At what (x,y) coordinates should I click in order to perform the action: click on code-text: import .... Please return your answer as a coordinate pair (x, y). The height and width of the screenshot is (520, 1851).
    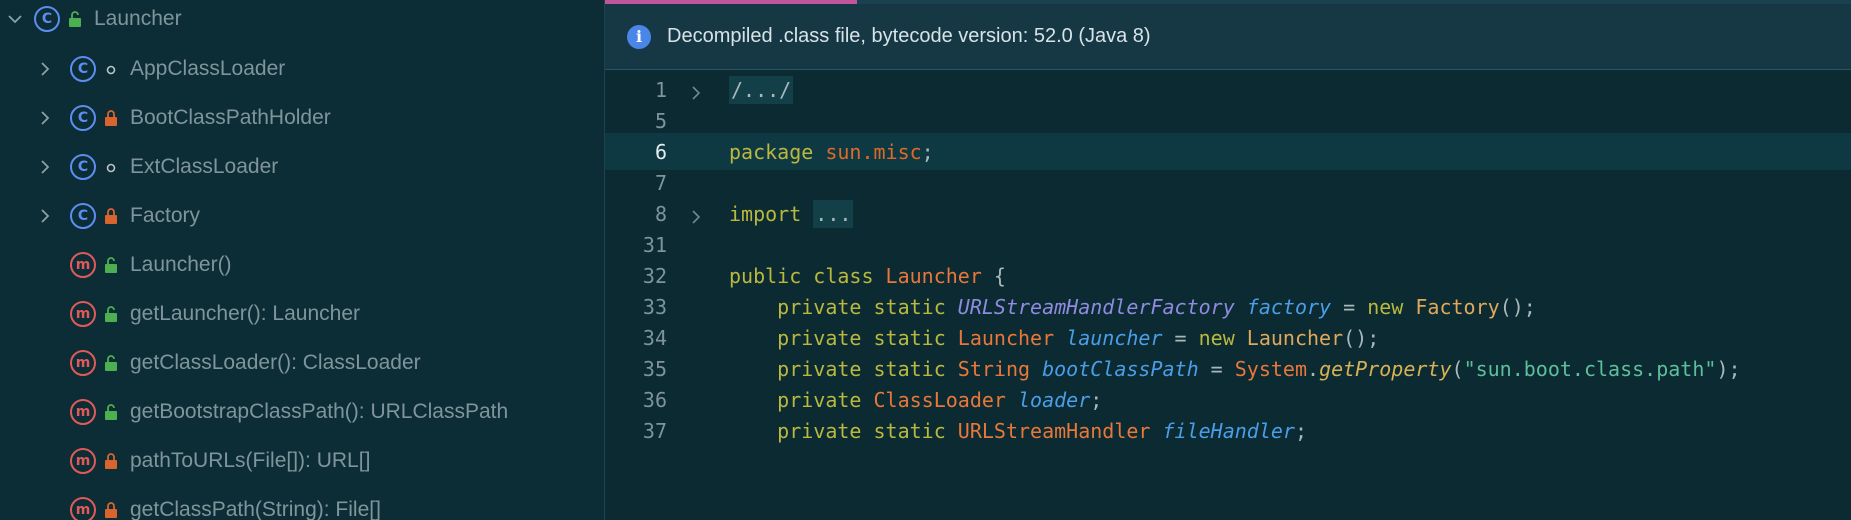
    Looking at the image, I should click on (791, 214).